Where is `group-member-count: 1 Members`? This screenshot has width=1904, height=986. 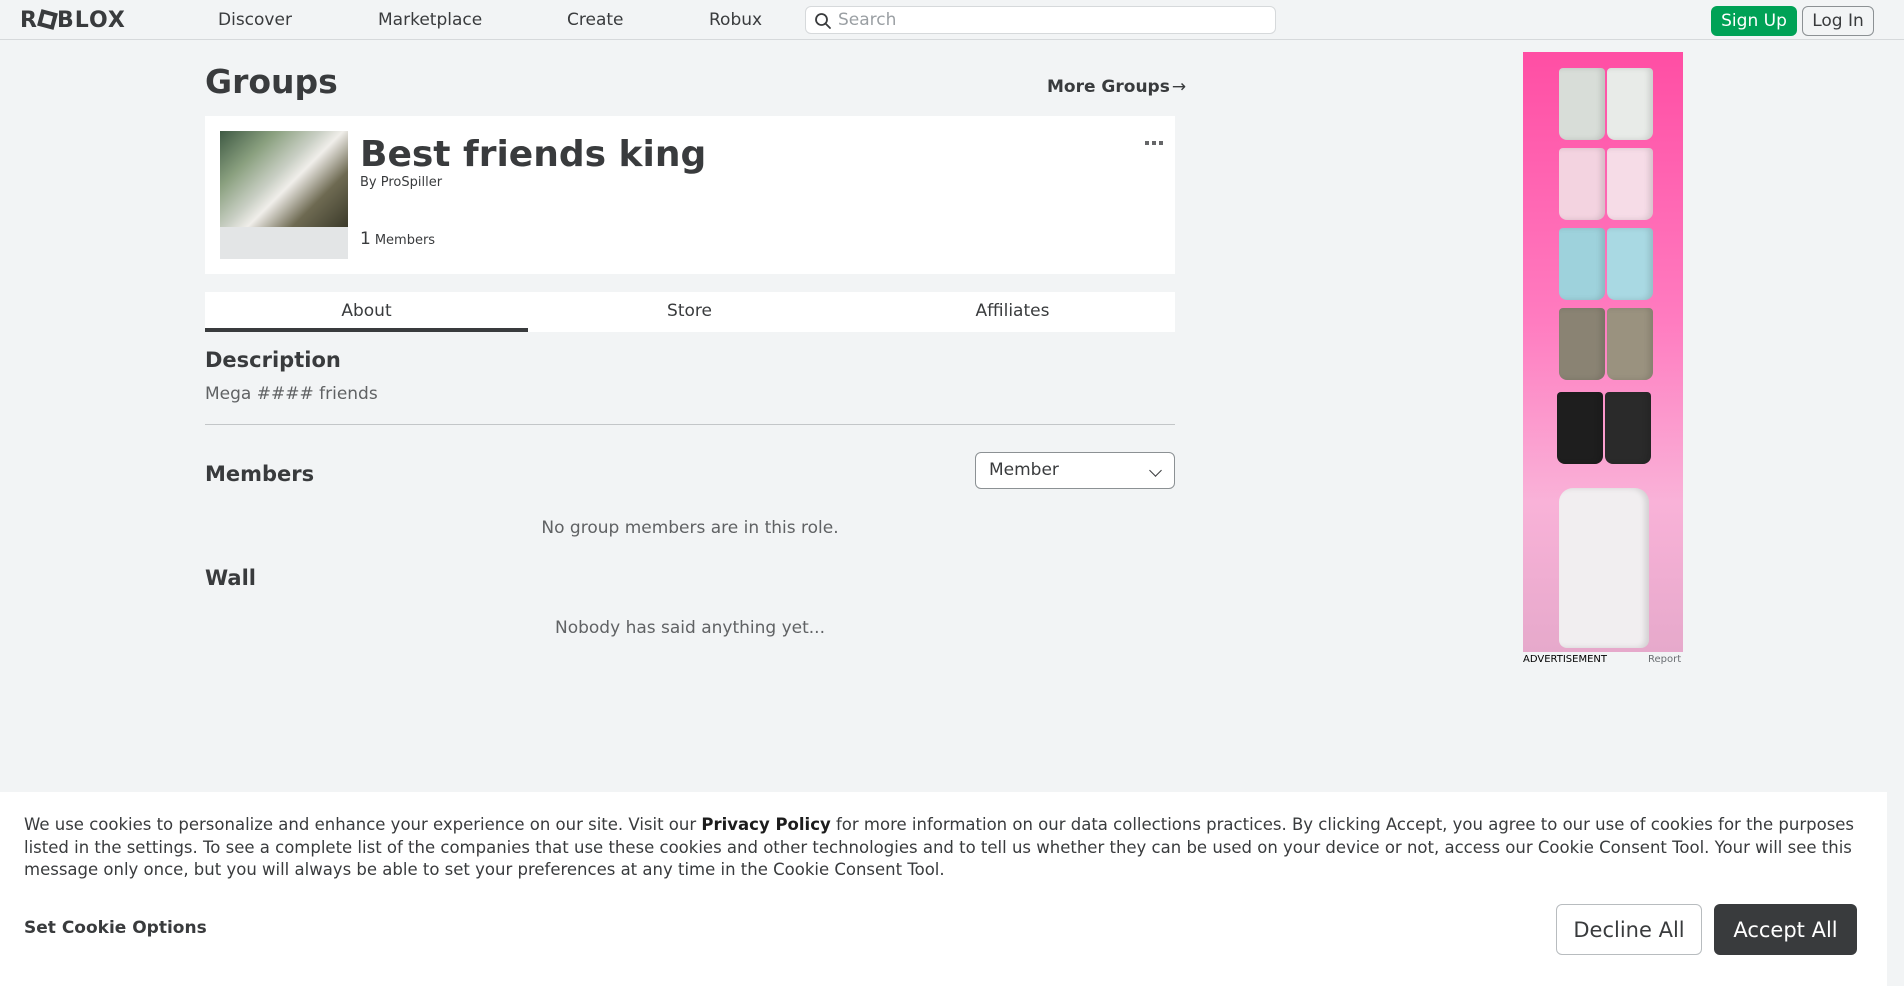 group-member-count: 1 Members is located at coordinates (397, 239).